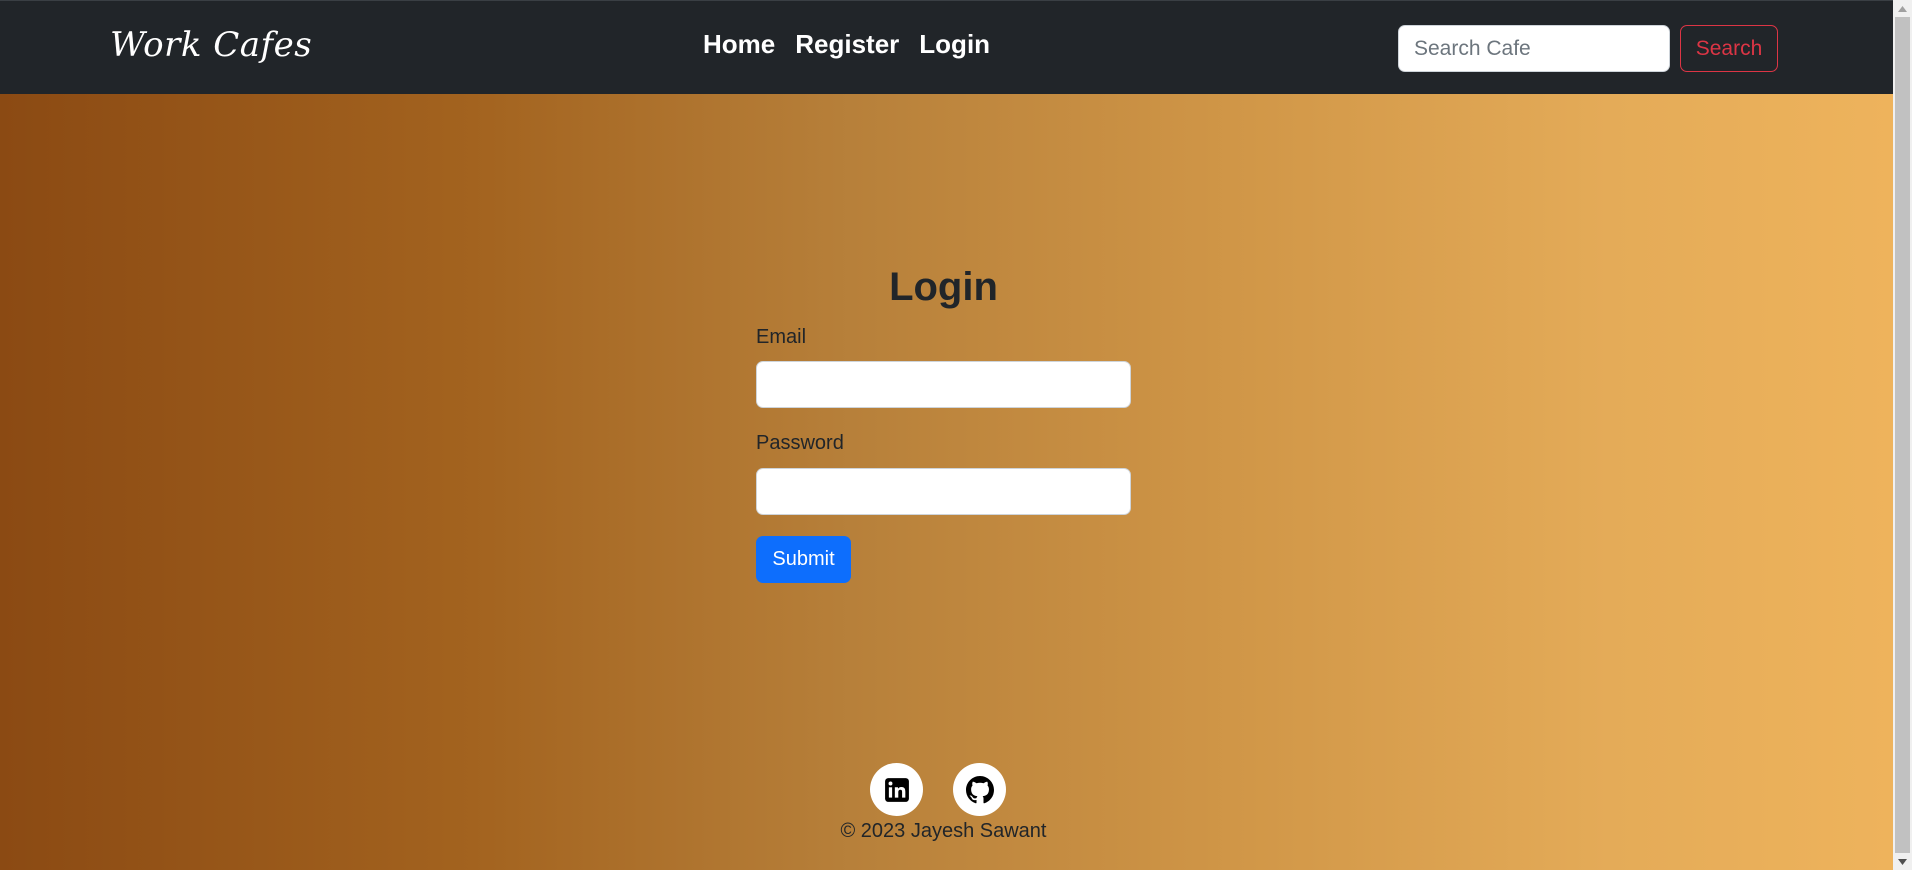  What do you see at coordinates (943, 287) in the screenshot?
I see `login-title: Login` at bounding box center [943, 287].